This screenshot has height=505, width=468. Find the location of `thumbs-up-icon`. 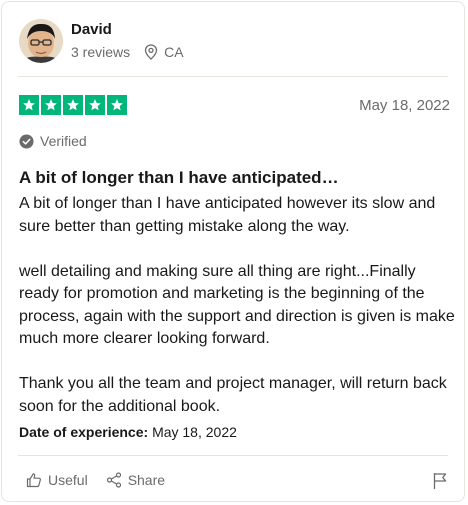

thumbs-up-icon is located at coordinates (34, 480).